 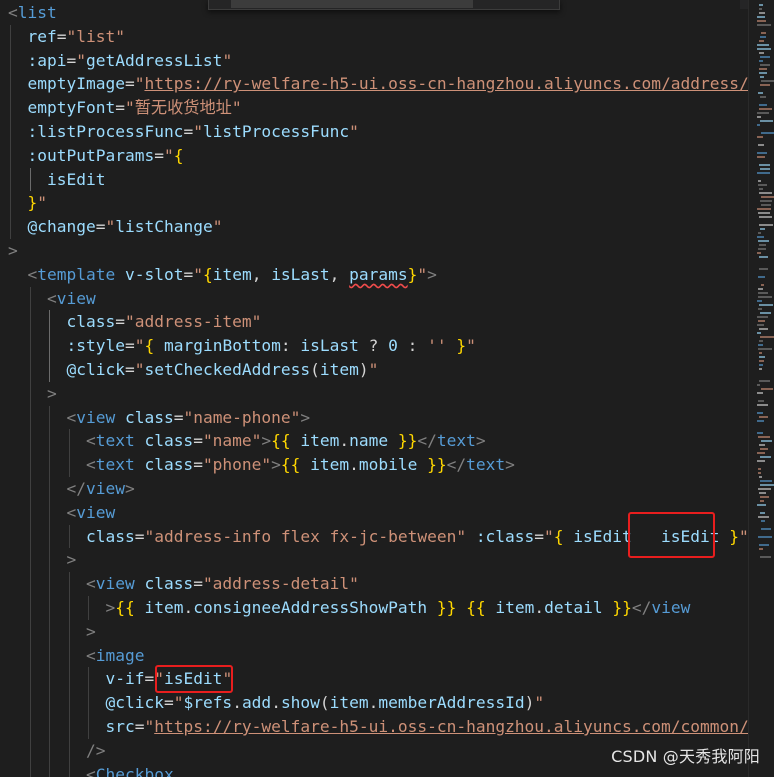 I want to click on code-token: />, so click(x=95, y=750).